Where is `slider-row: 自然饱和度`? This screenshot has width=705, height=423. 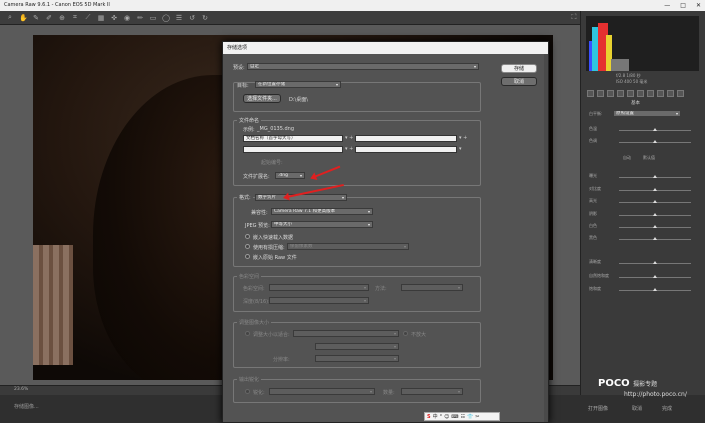 slider-row: 自然饱和度 is located at coordinates (644, 277).